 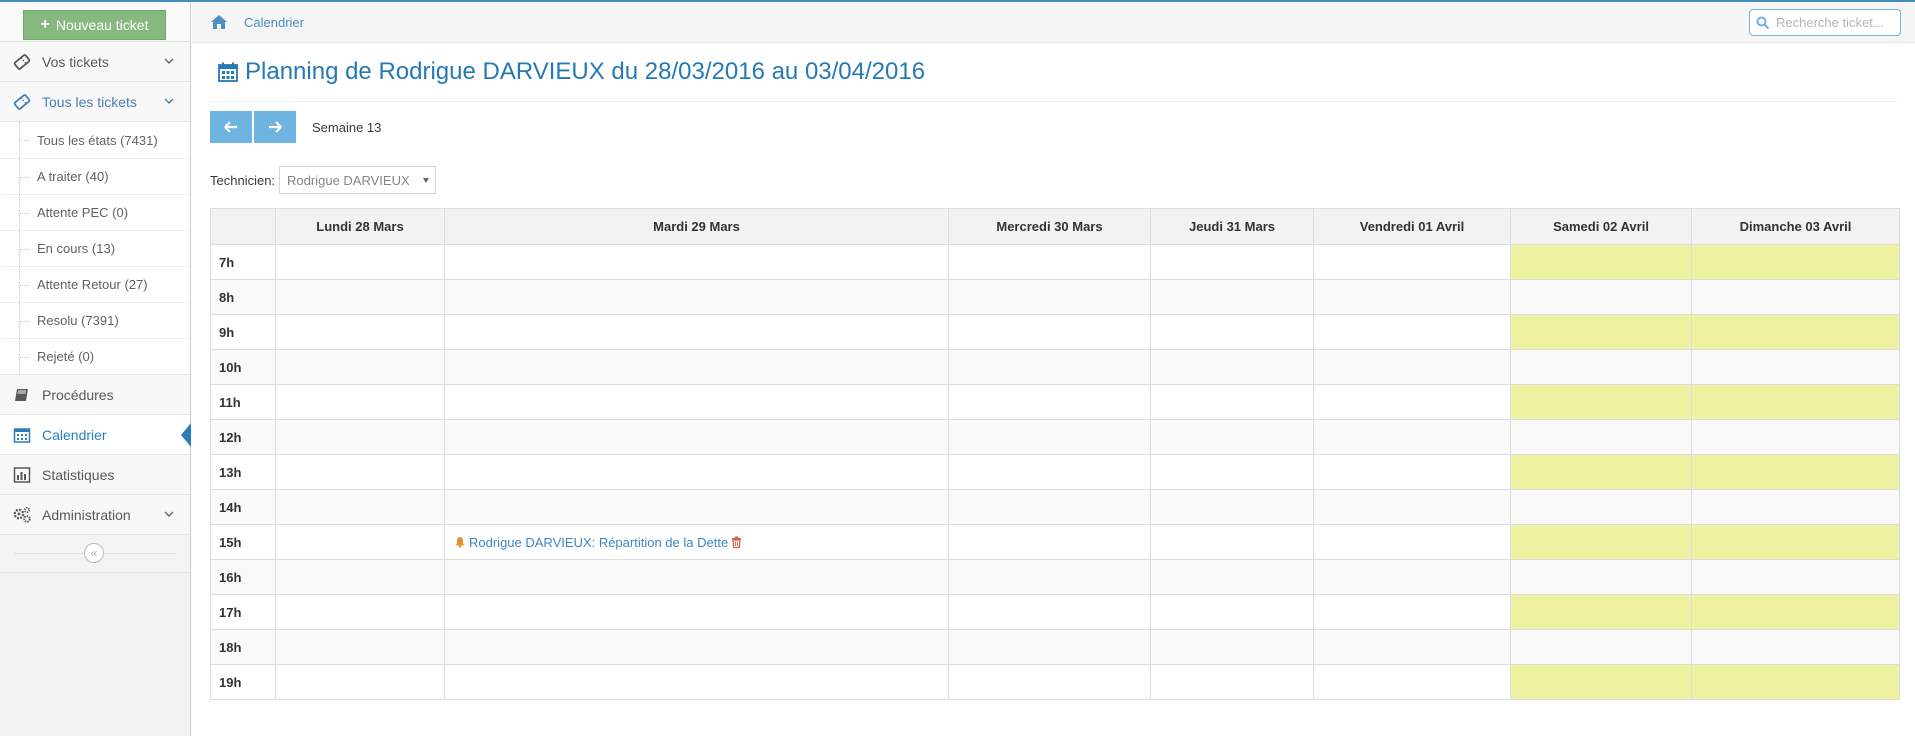 What do you see at coordinates (95, 515) in the screenshot?
I see `sidebar-item-administration: Administration` at bounding box center [95, 515].